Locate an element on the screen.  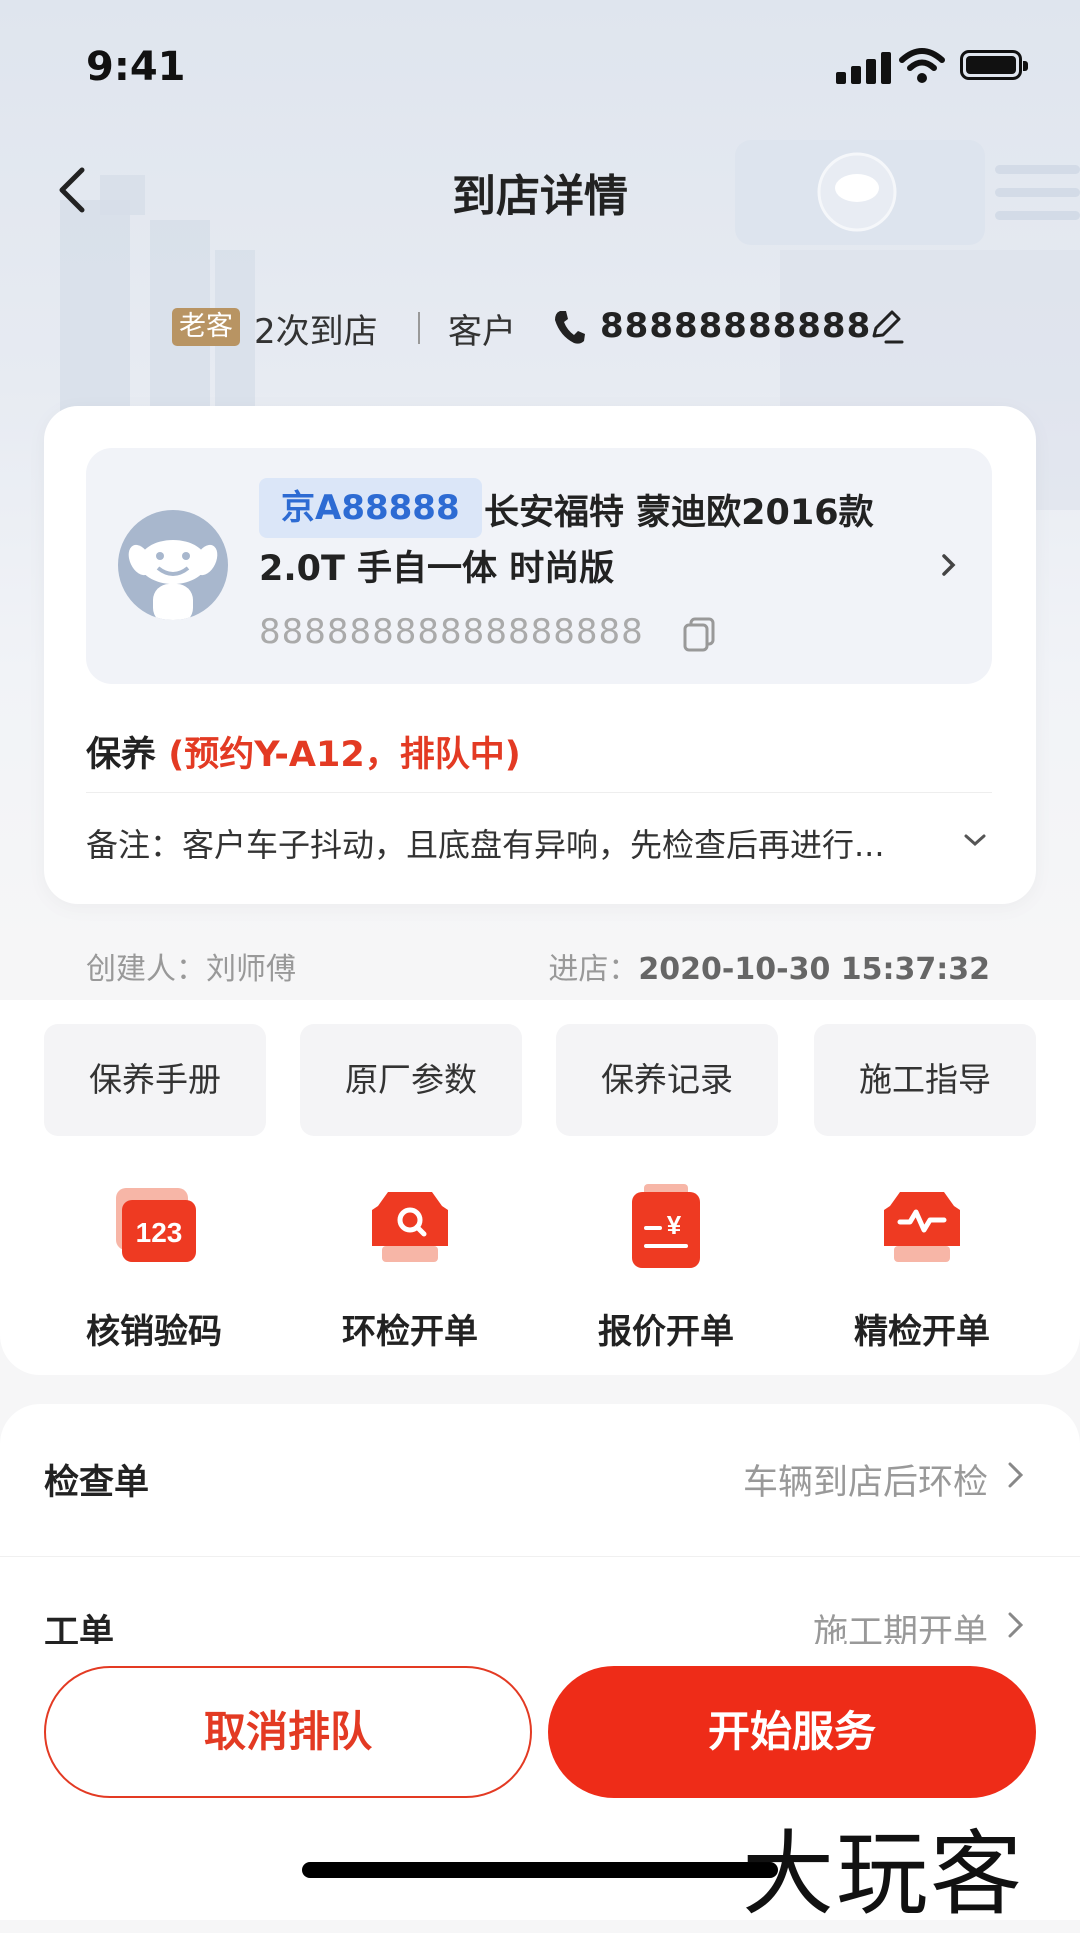
status-bar: 9:41 is located at coordinates (540, 65).